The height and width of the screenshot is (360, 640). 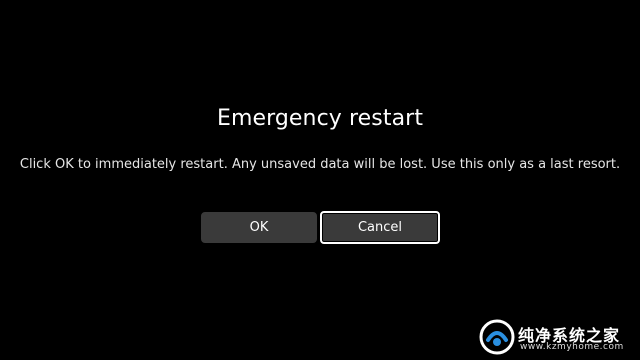 What do you see at coordinates (572, 347) in the screenshot?
I see `watermark-url-text: www.kzmyhome.com` at bounding box center [572, 347].